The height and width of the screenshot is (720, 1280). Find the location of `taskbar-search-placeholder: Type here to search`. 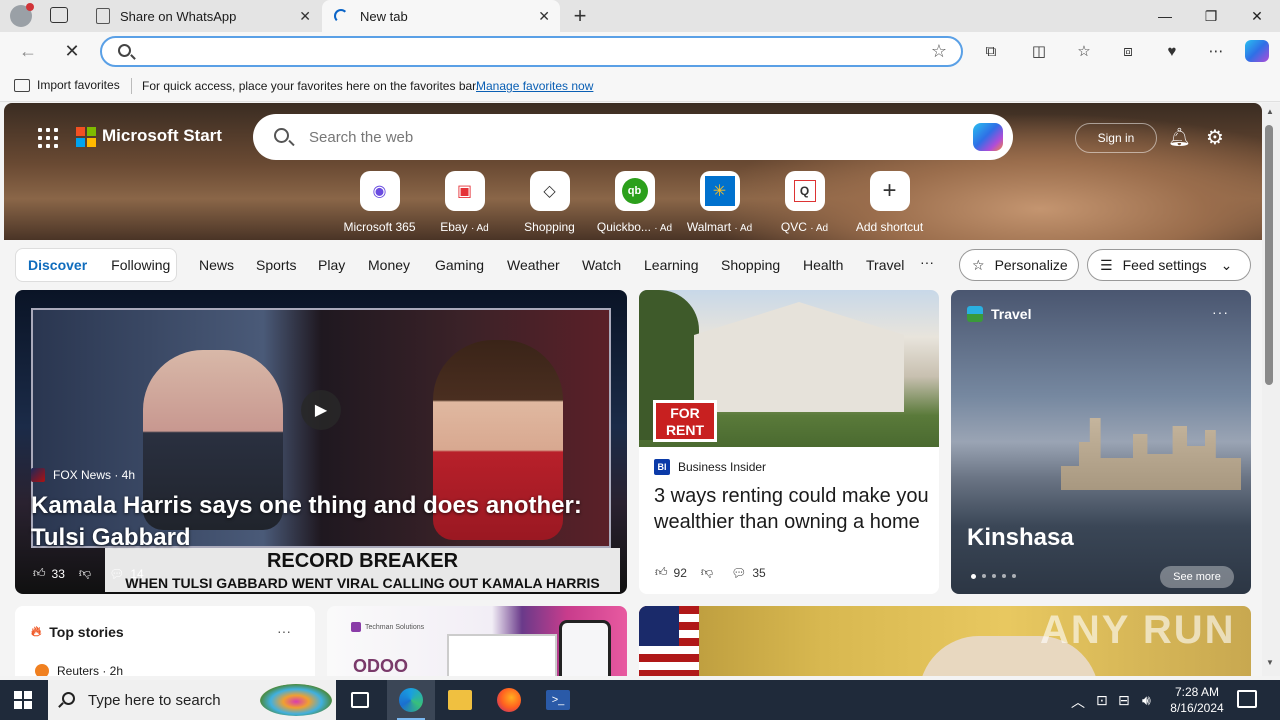

taskbar-search-placeholder: Type here to search is located at coordinates (154, 700).